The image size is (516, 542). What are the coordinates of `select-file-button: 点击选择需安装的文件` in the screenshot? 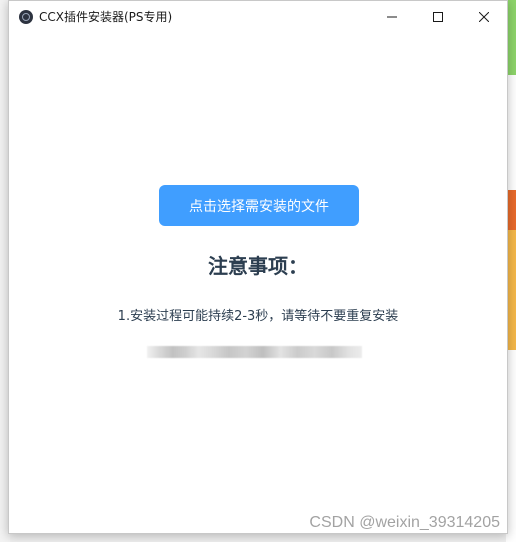 It's located at (259, 205).